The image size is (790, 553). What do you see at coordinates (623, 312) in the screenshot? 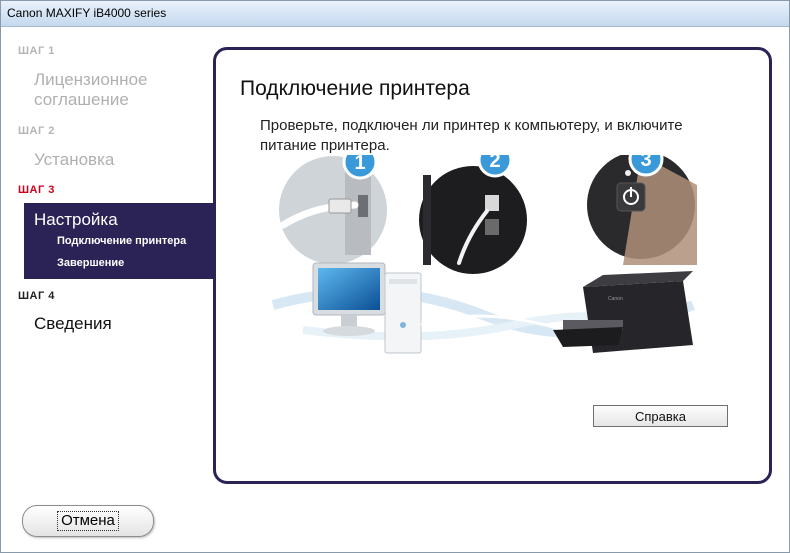
I see `printer-icon: Canon` at bounding box center [623, 312].